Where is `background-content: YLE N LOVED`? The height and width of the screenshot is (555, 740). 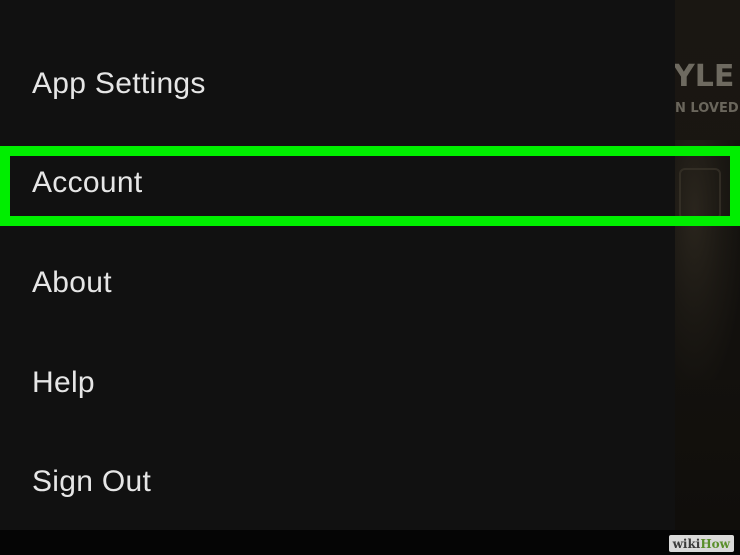
background-content: YLE N LOVED is located at coordinates (707, 265).